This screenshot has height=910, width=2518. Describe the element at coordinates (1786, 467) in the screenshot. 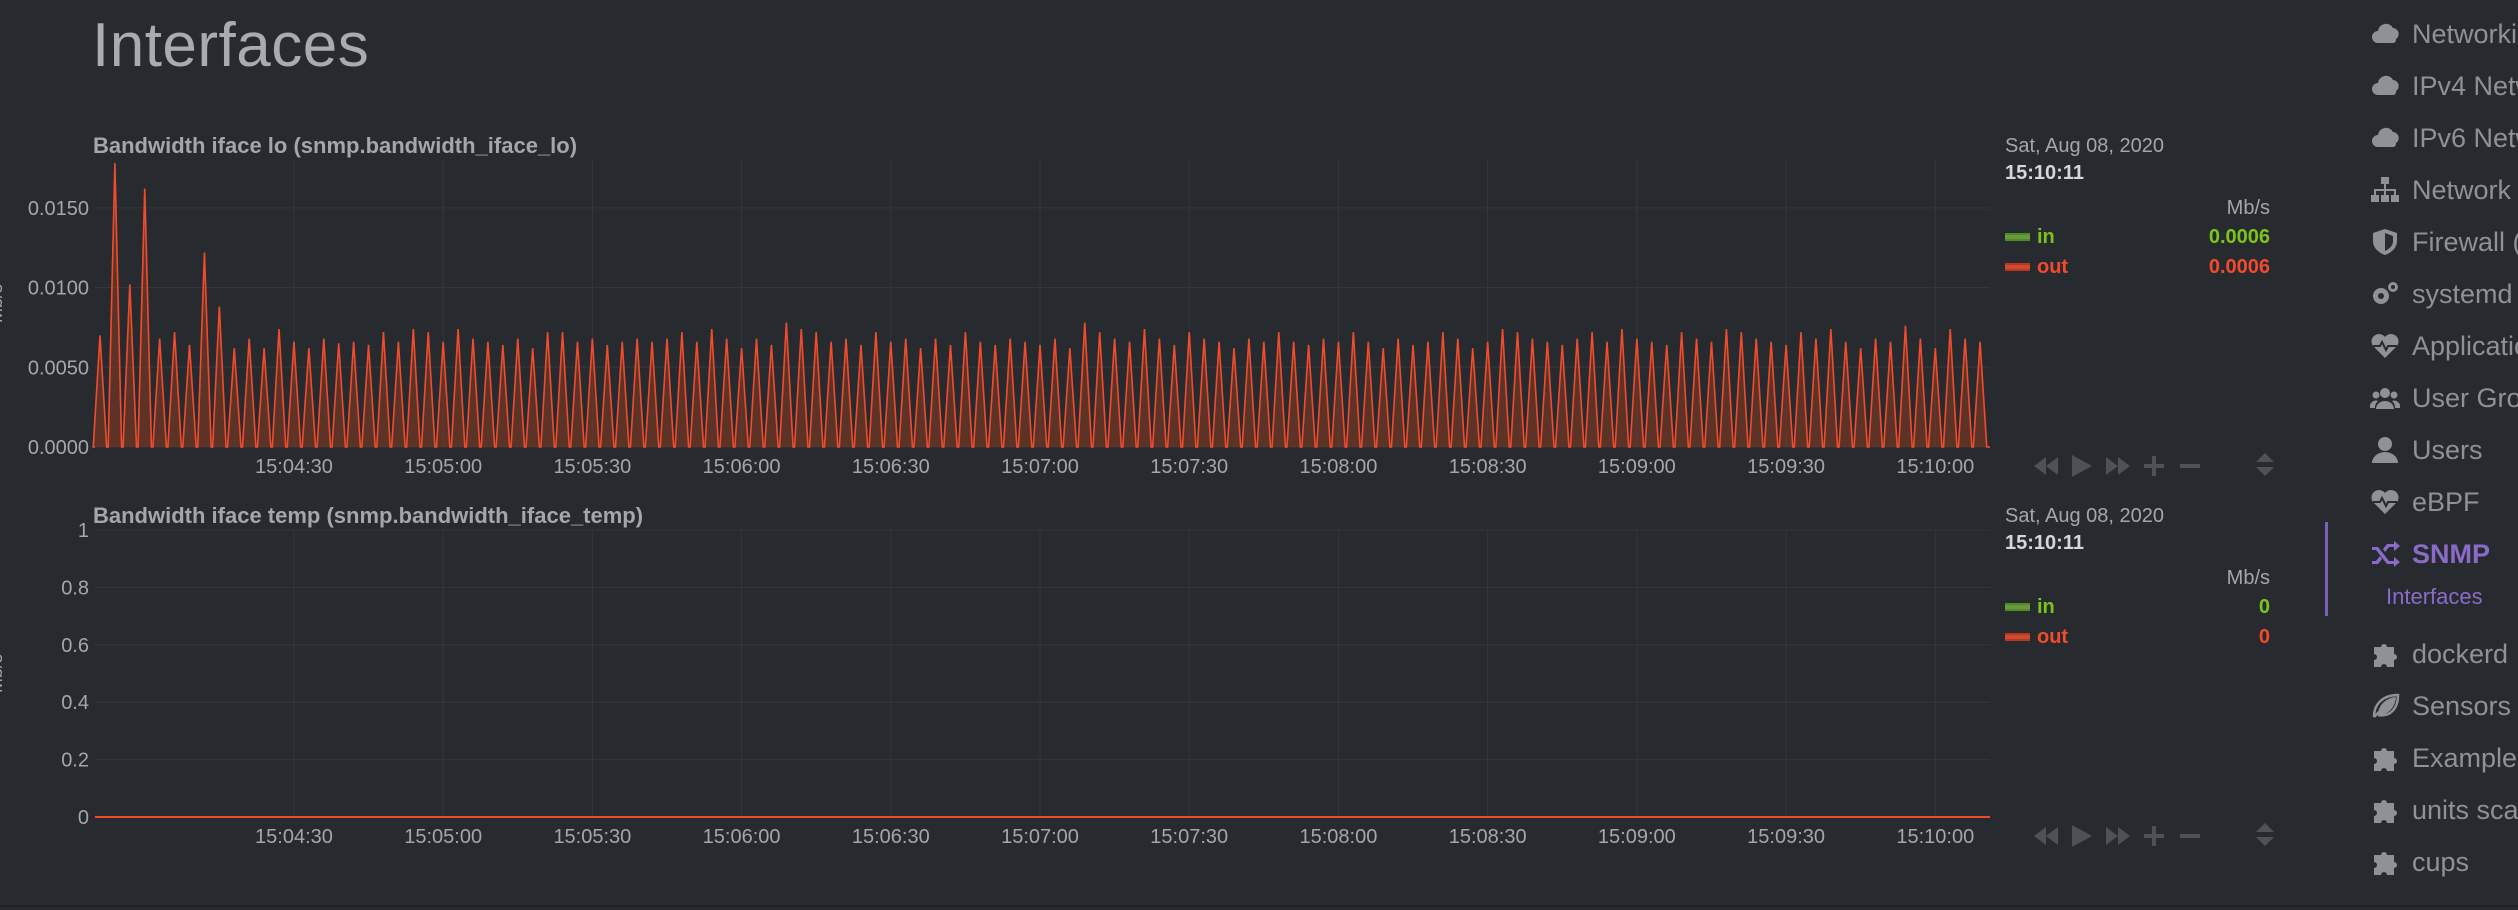

I see `x-tick-label: 15:09:30` at that location.